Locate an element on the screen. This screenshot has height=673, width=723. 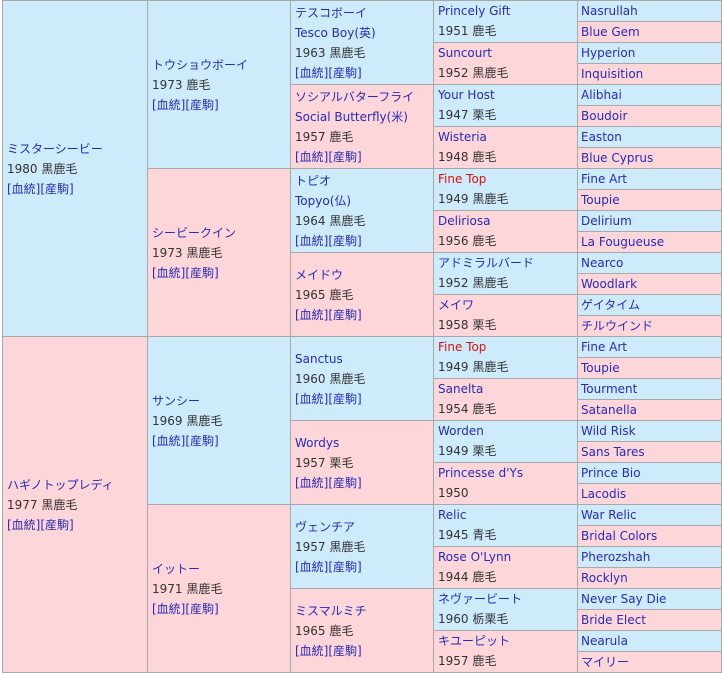
horse-name-link: Bride Elect is located at coordinates (651, 620).